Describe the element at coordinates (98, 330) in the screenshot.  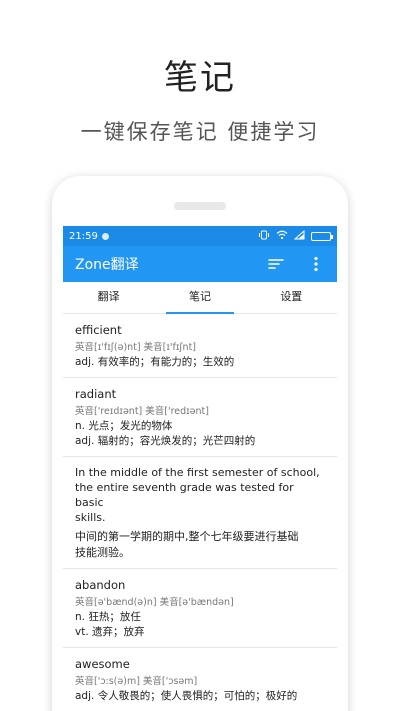
I see `note-word: efficient` at that location.